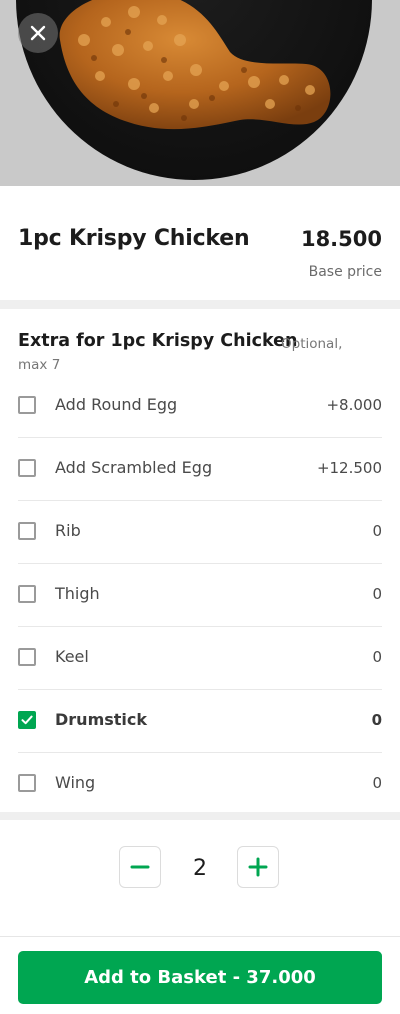 This screenshot has height=1014, width=400. I want to click on product-header: 1pc Krispy Chicken 18.500 Base price, so click(200, 243).